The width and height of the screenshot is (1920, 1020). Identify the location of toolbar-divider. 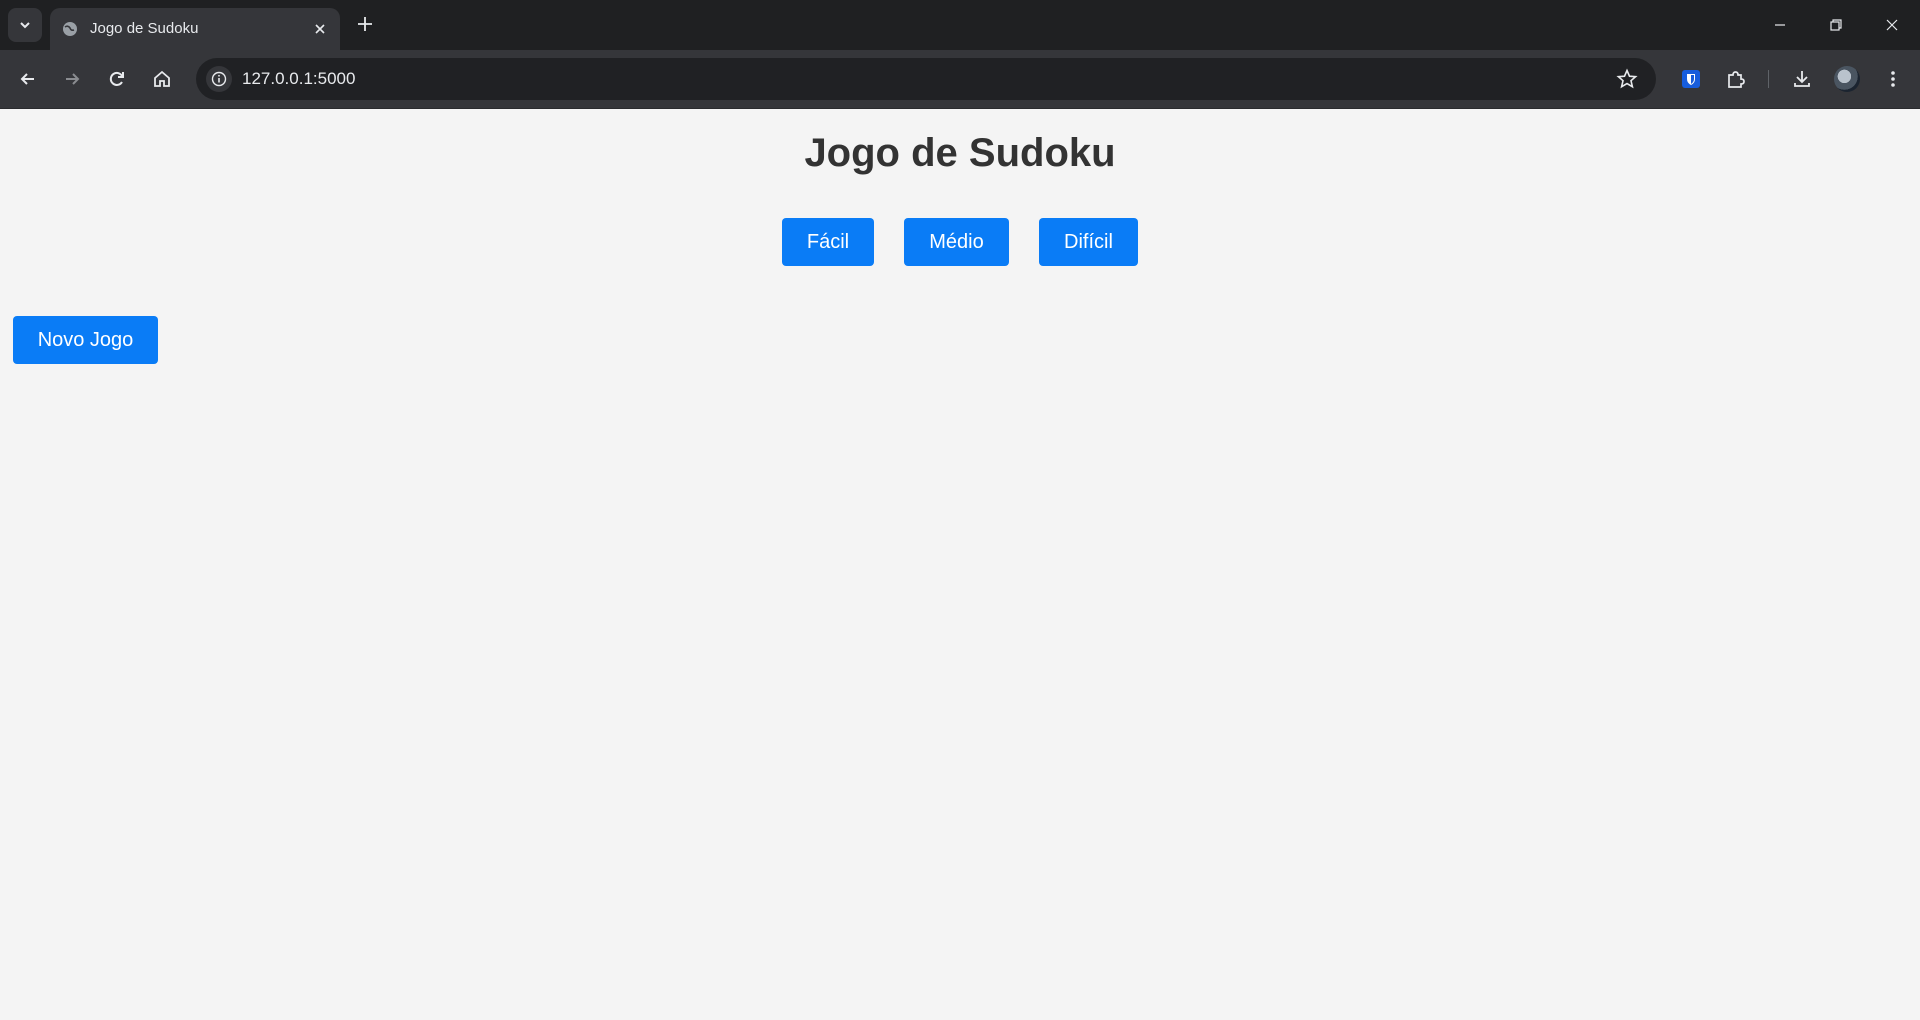
(1768, 79).